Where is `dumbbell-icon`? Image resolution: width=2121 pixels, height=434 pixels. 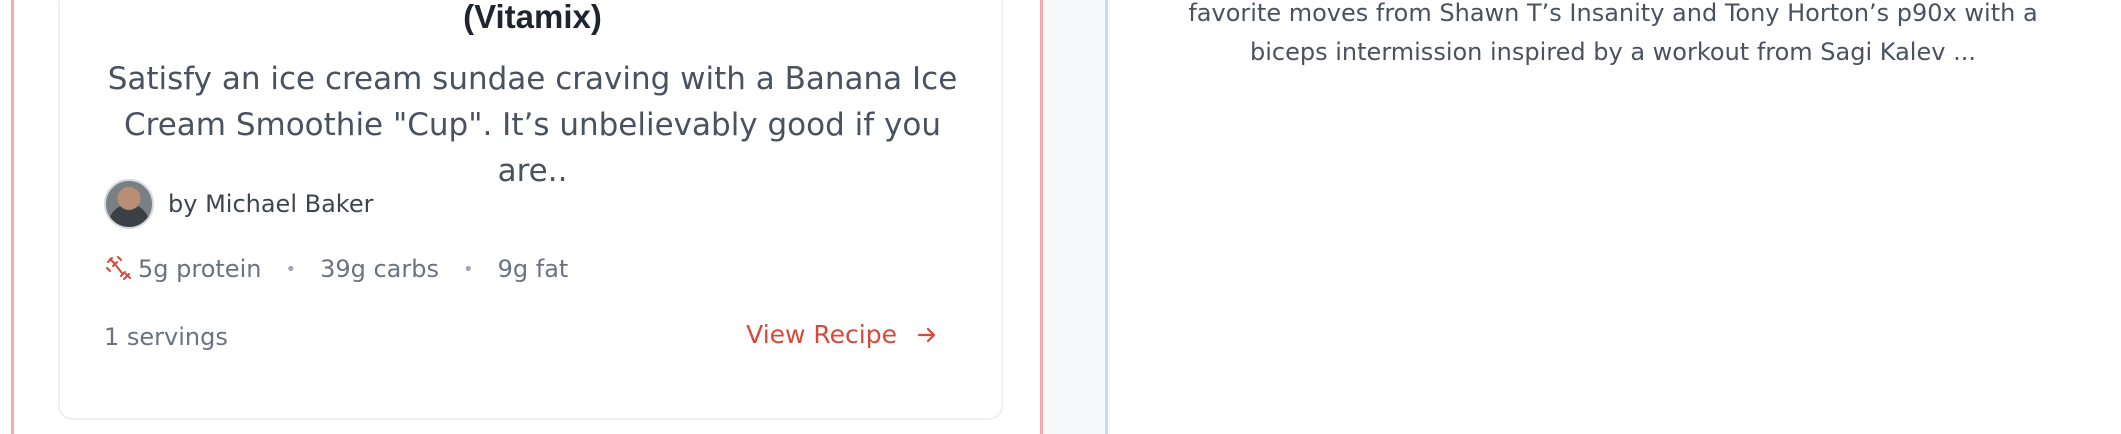
dumbbell-icon is located at coordinates (118, 268).